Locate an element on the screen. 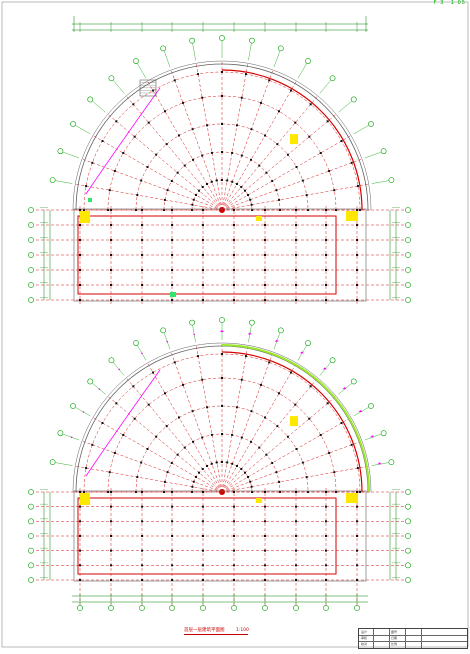 The height and width of the screenshot is (654, 470). stair-core is located at coordinates (259, 218).